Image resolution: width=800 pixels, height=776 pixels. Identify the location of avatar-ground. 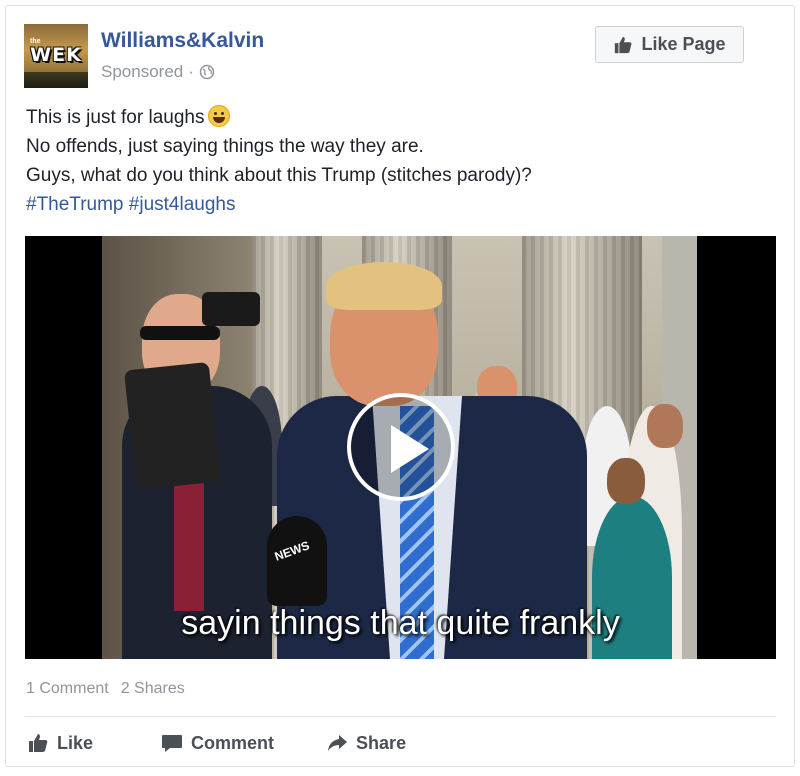
(56, 80).